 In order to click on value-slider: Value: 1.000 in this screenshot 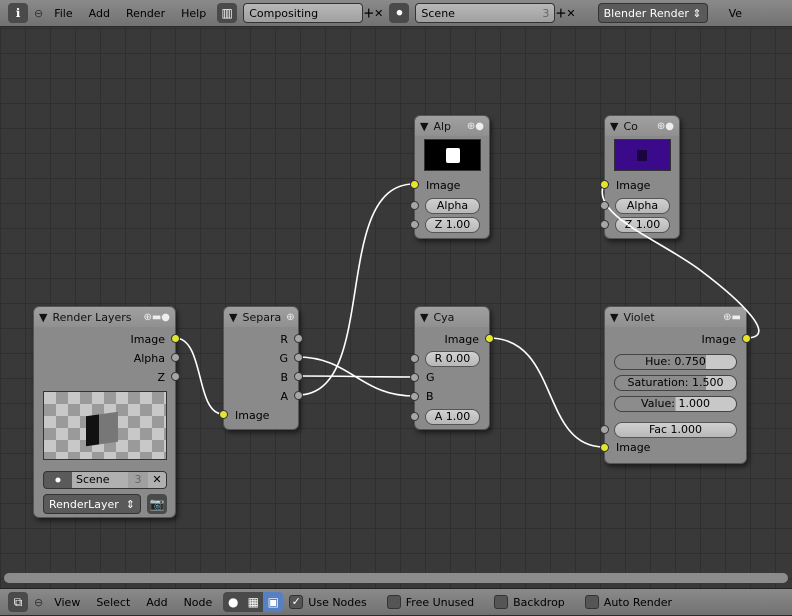, I will do `click(675, 404)`.